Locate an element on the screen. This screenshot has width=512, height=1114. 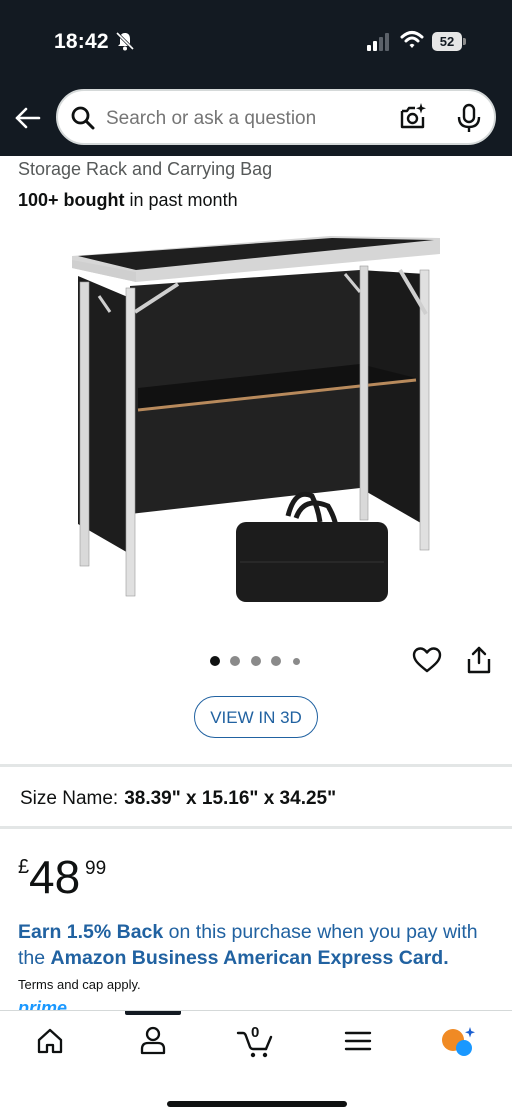
camera-lens-icon is located at coordinates (413, 117).